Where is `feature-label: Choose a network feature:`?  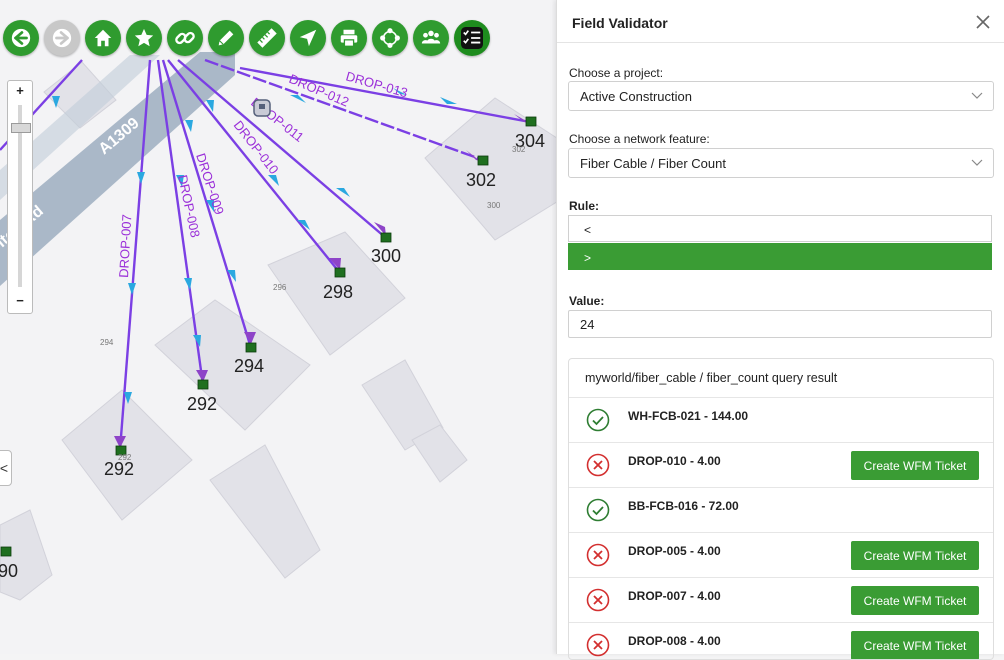
feature-label: Choose a network feature: is located at coordinates (639, 139).